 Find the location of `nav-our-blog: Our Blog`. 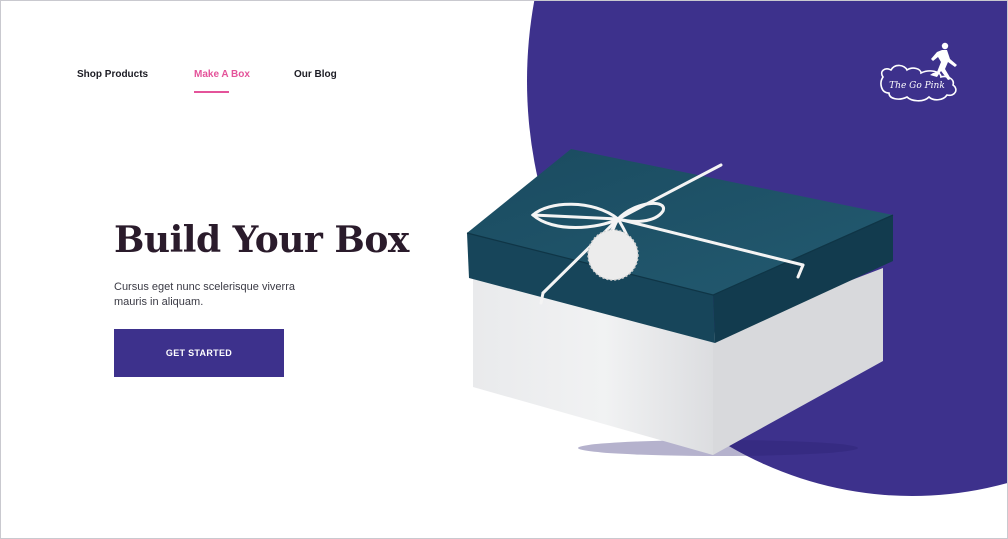

nav-our-blog: Our Blog is located at coordinates (315, 74).